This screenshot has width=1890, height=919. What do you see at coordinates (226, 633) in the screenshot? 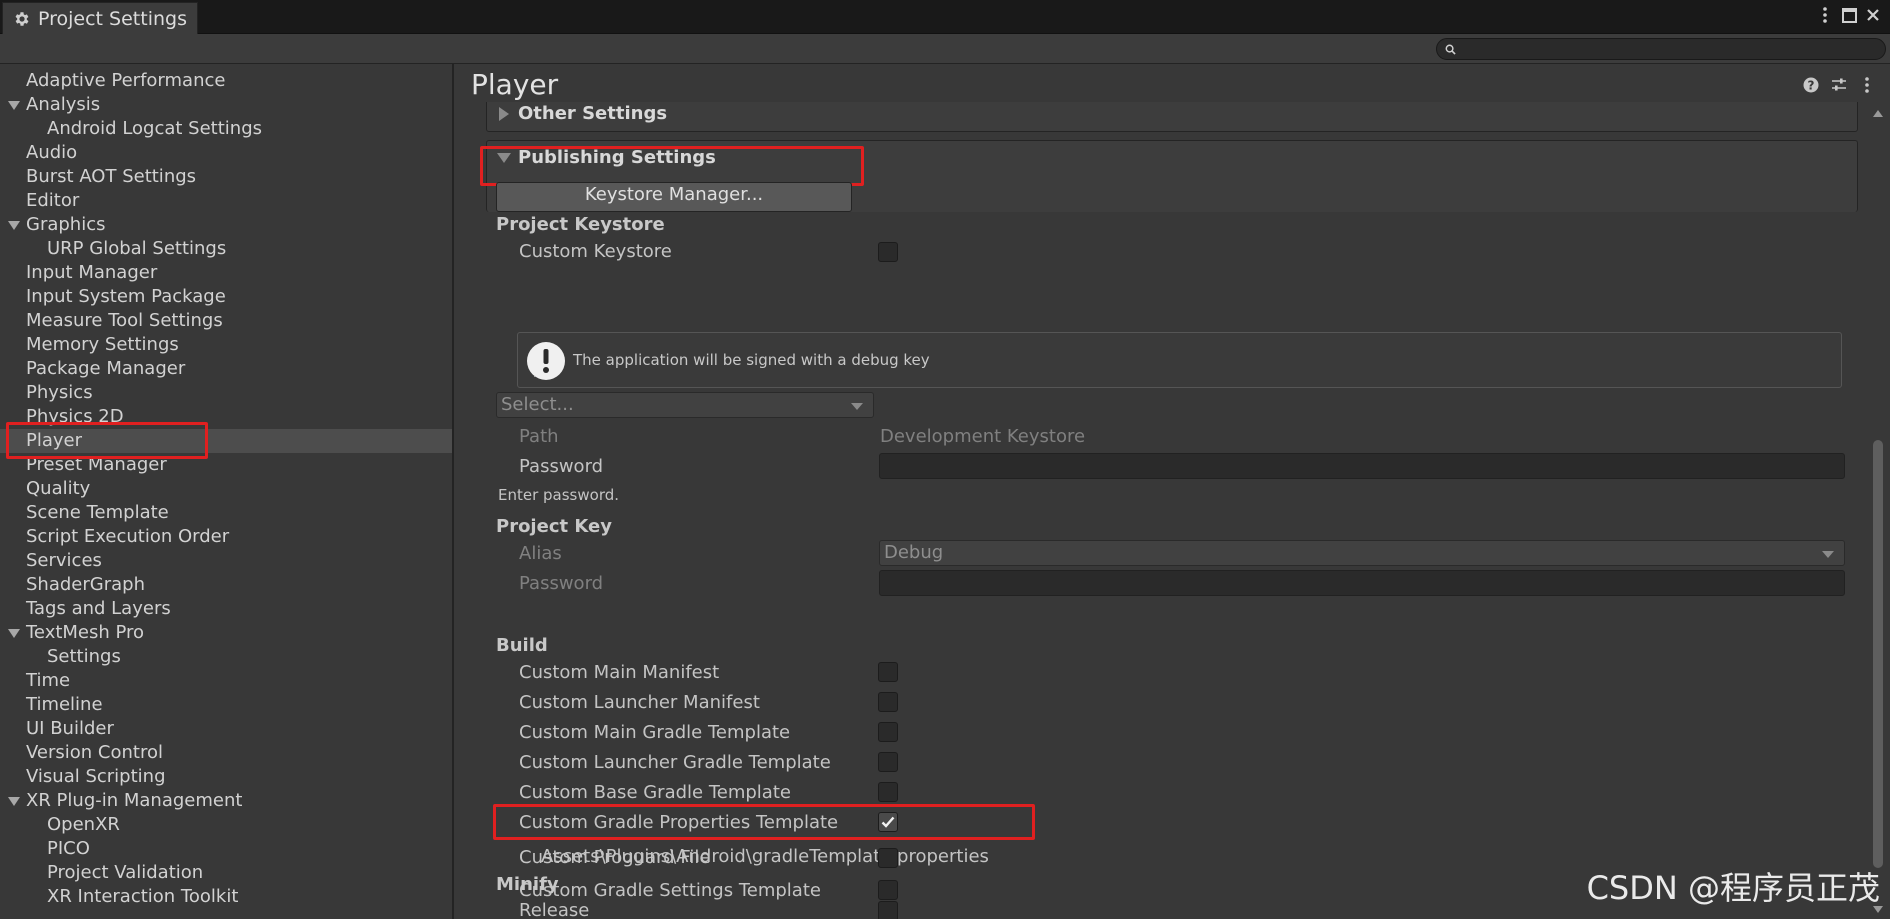
I see `sidebar-item-textmesh-pro: TextMesh Pro` at bounding box center [226, 633].